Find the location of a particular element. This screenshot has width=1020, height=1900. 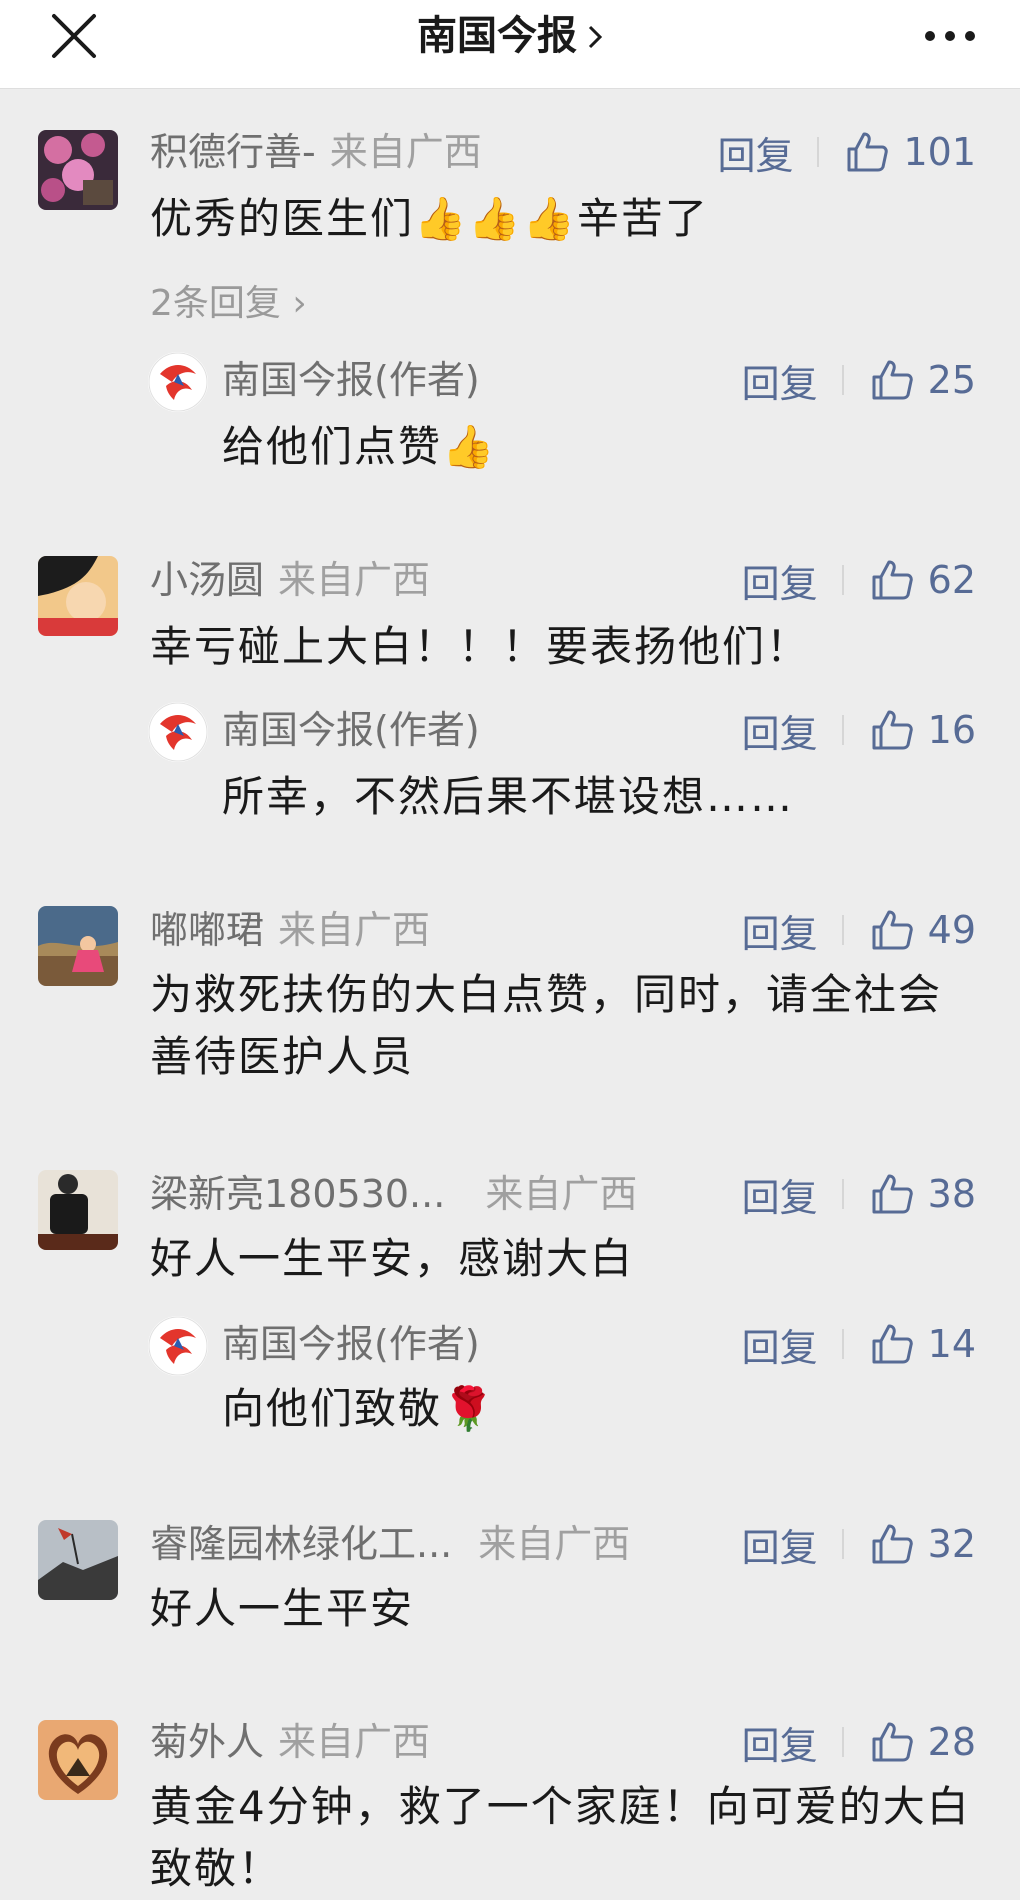

reply-header: 南国今报(作者) 回复 14 is located at coordinates (599, 1344).